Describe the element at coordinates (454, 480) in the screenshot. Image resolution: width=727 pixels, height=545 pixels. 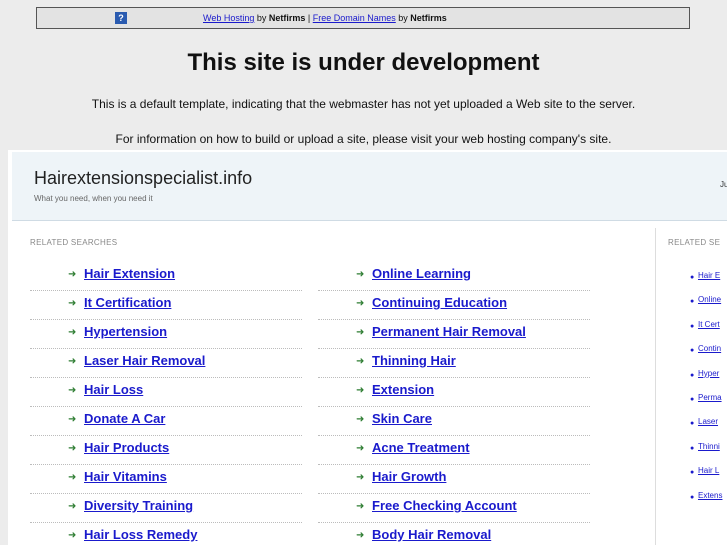
I see `list-item: ➜ Hair Growth` at that location.